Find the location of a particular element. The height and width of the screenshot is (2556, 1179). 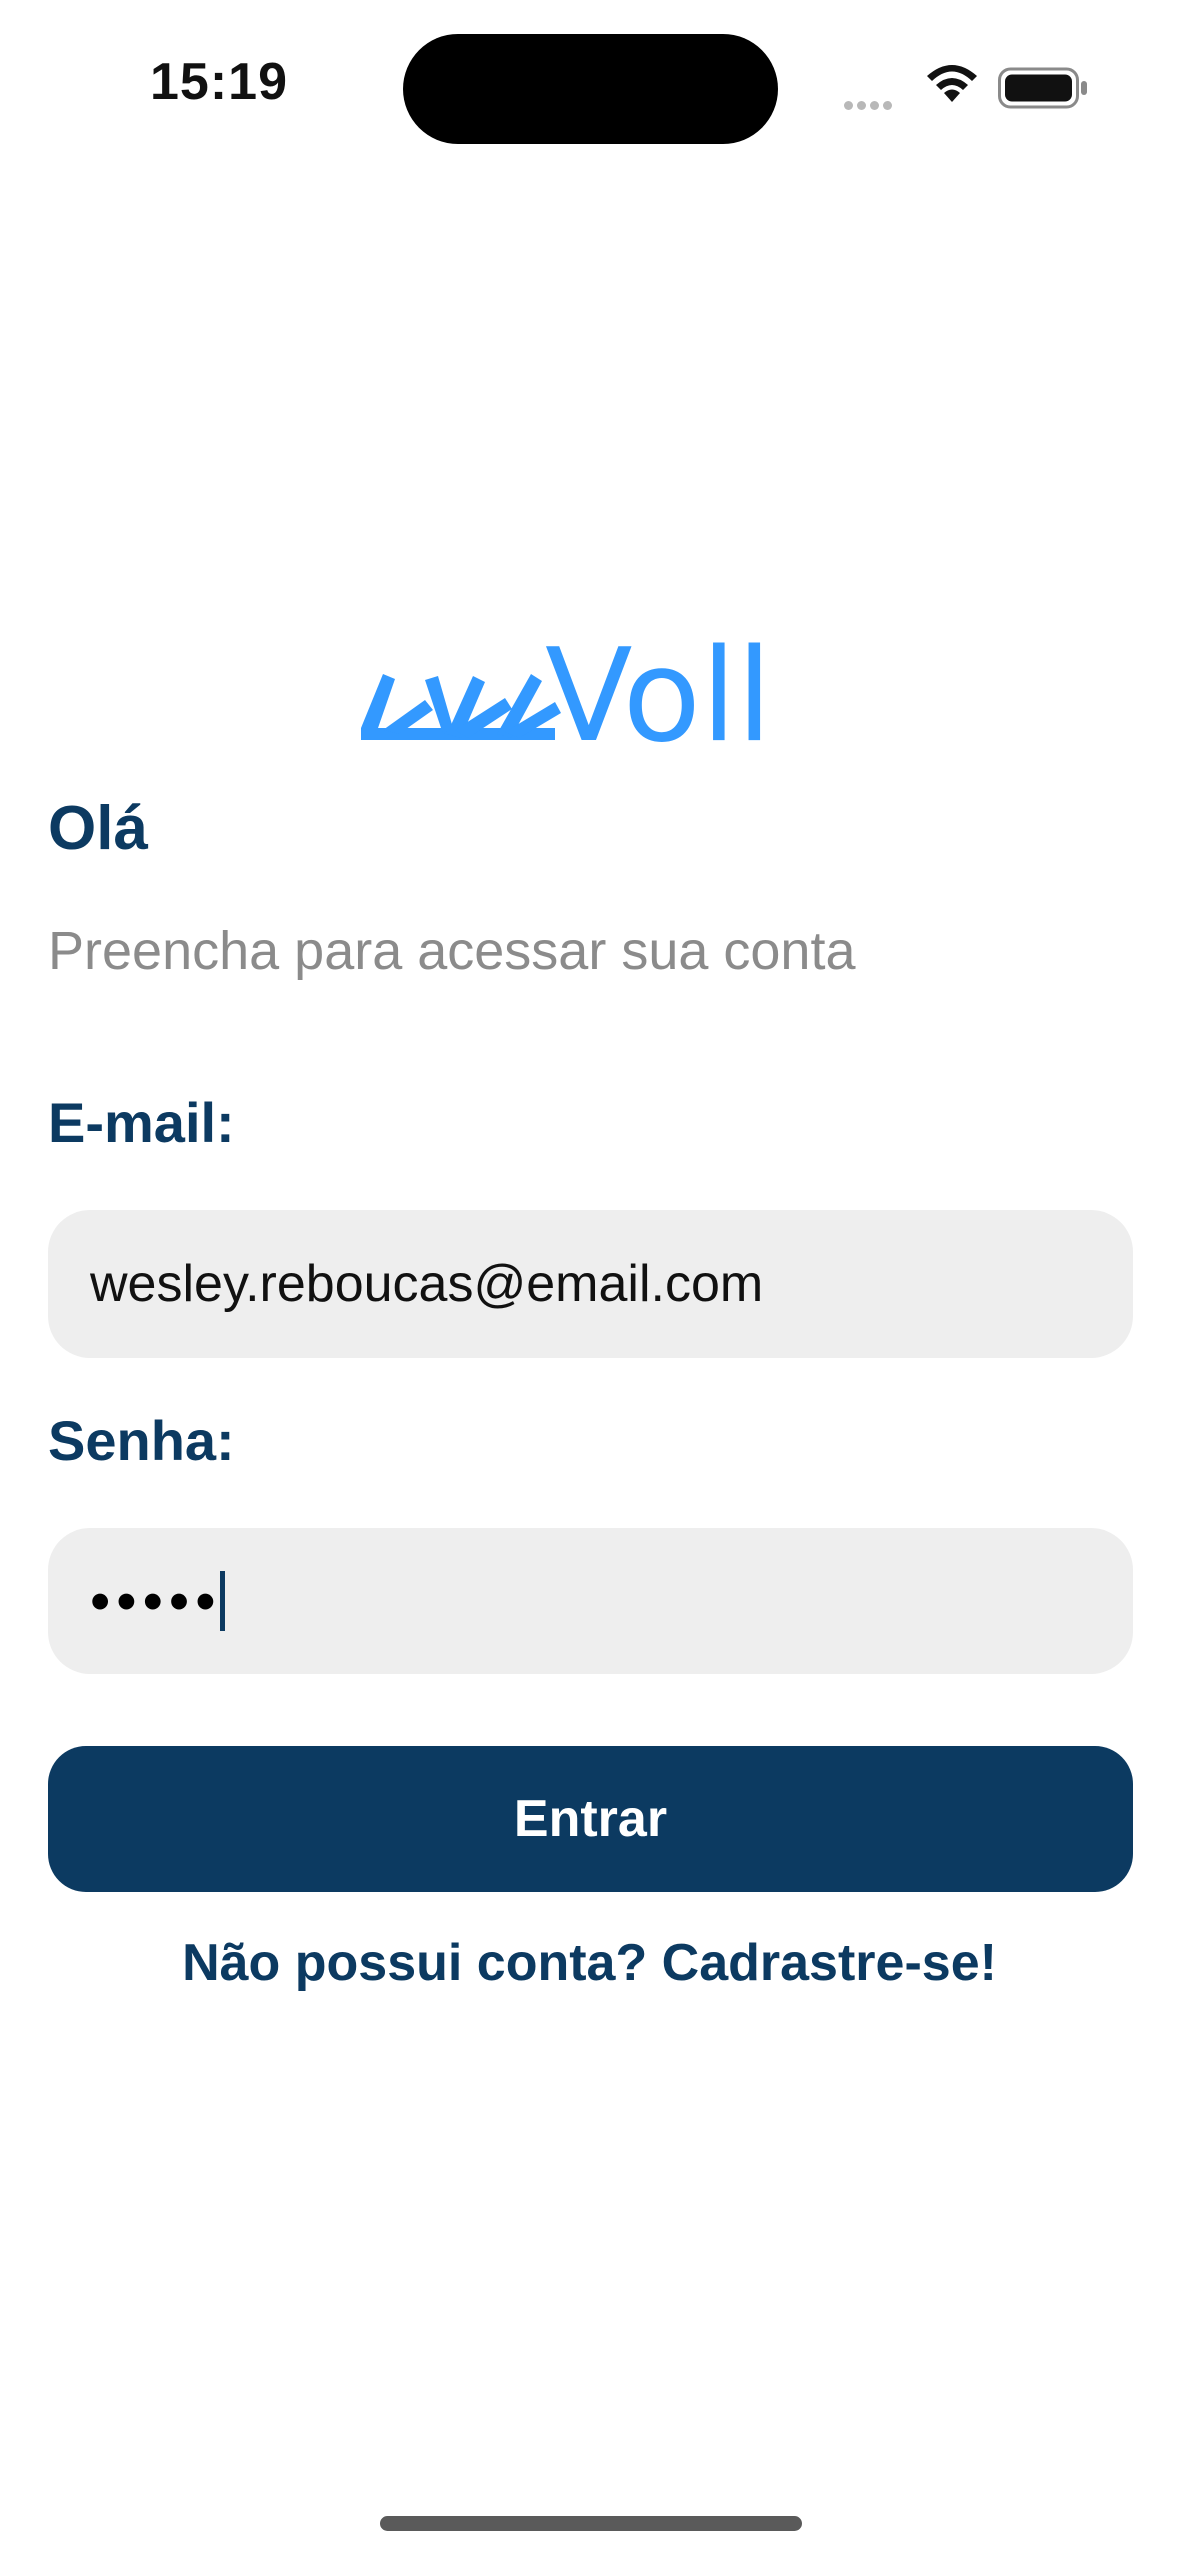

password-label: Senha: is located at coordinates (141, 1440).